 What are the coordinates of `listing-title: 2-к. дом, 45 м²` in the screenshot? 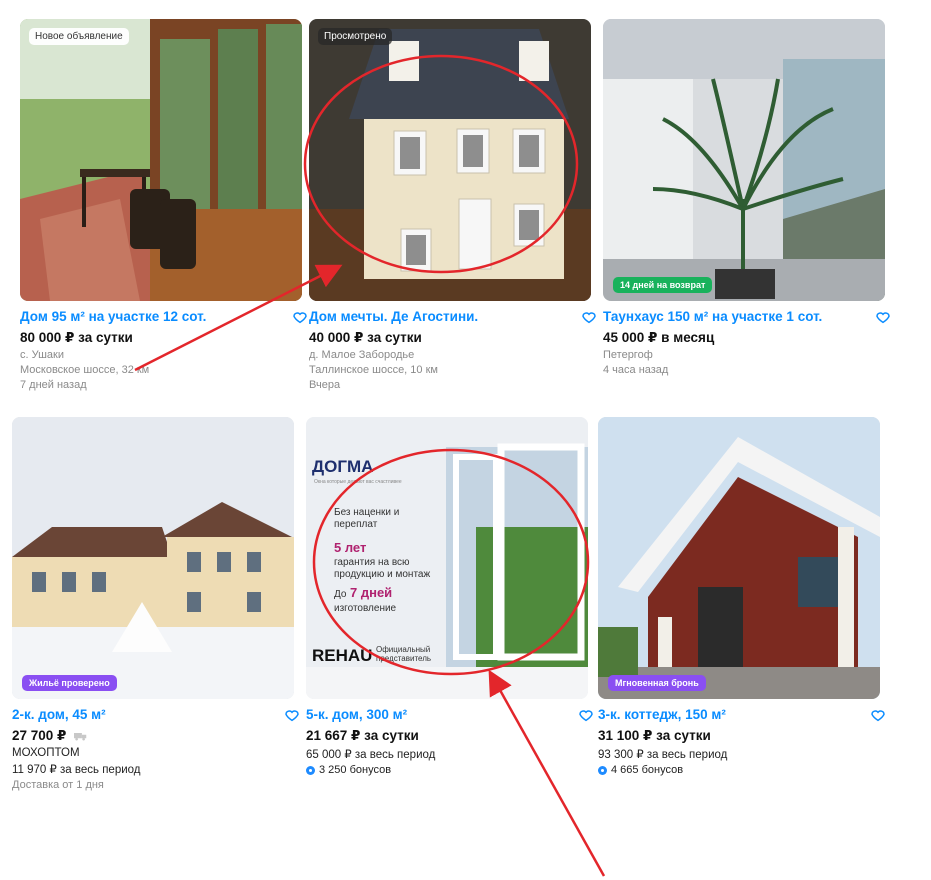 It's located at (59, 714).